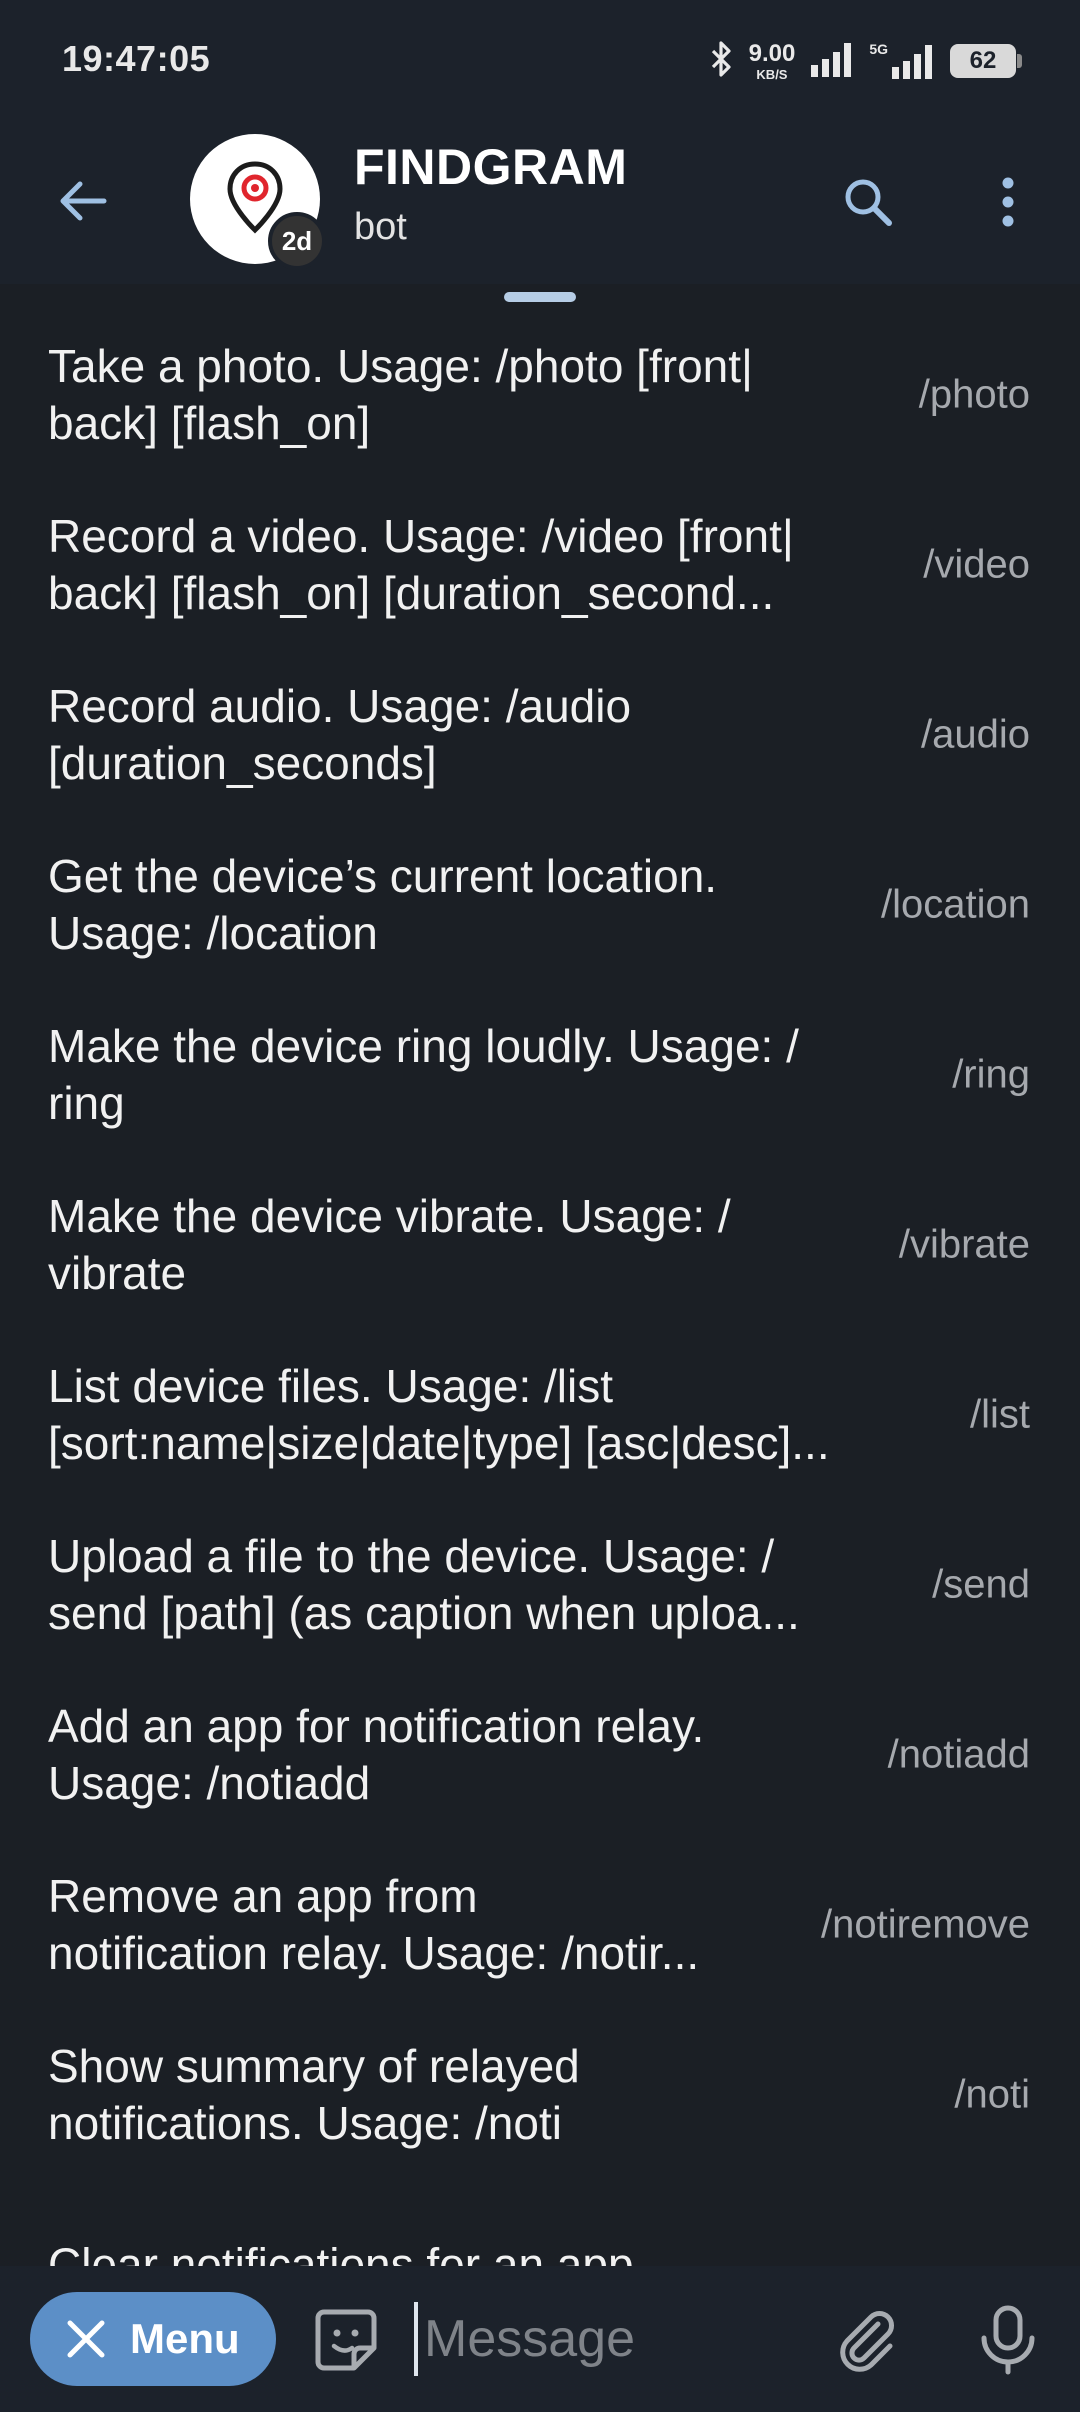 The width and height of the screenshot is (1080, 2412). Describe the element at coordinates (955, 904) in the screenshot. I see `command-name: /location` at that location.